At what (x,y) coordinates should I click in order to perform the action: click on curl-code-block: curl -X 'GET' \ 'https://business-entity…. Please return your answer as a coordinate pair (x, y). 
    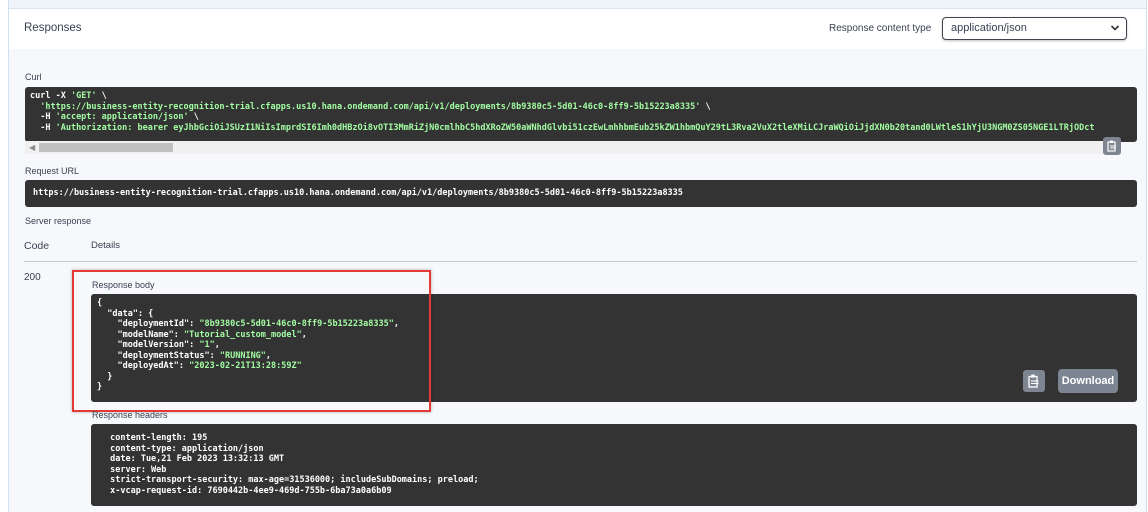
    Looking at the image, I should click on (581, 114).